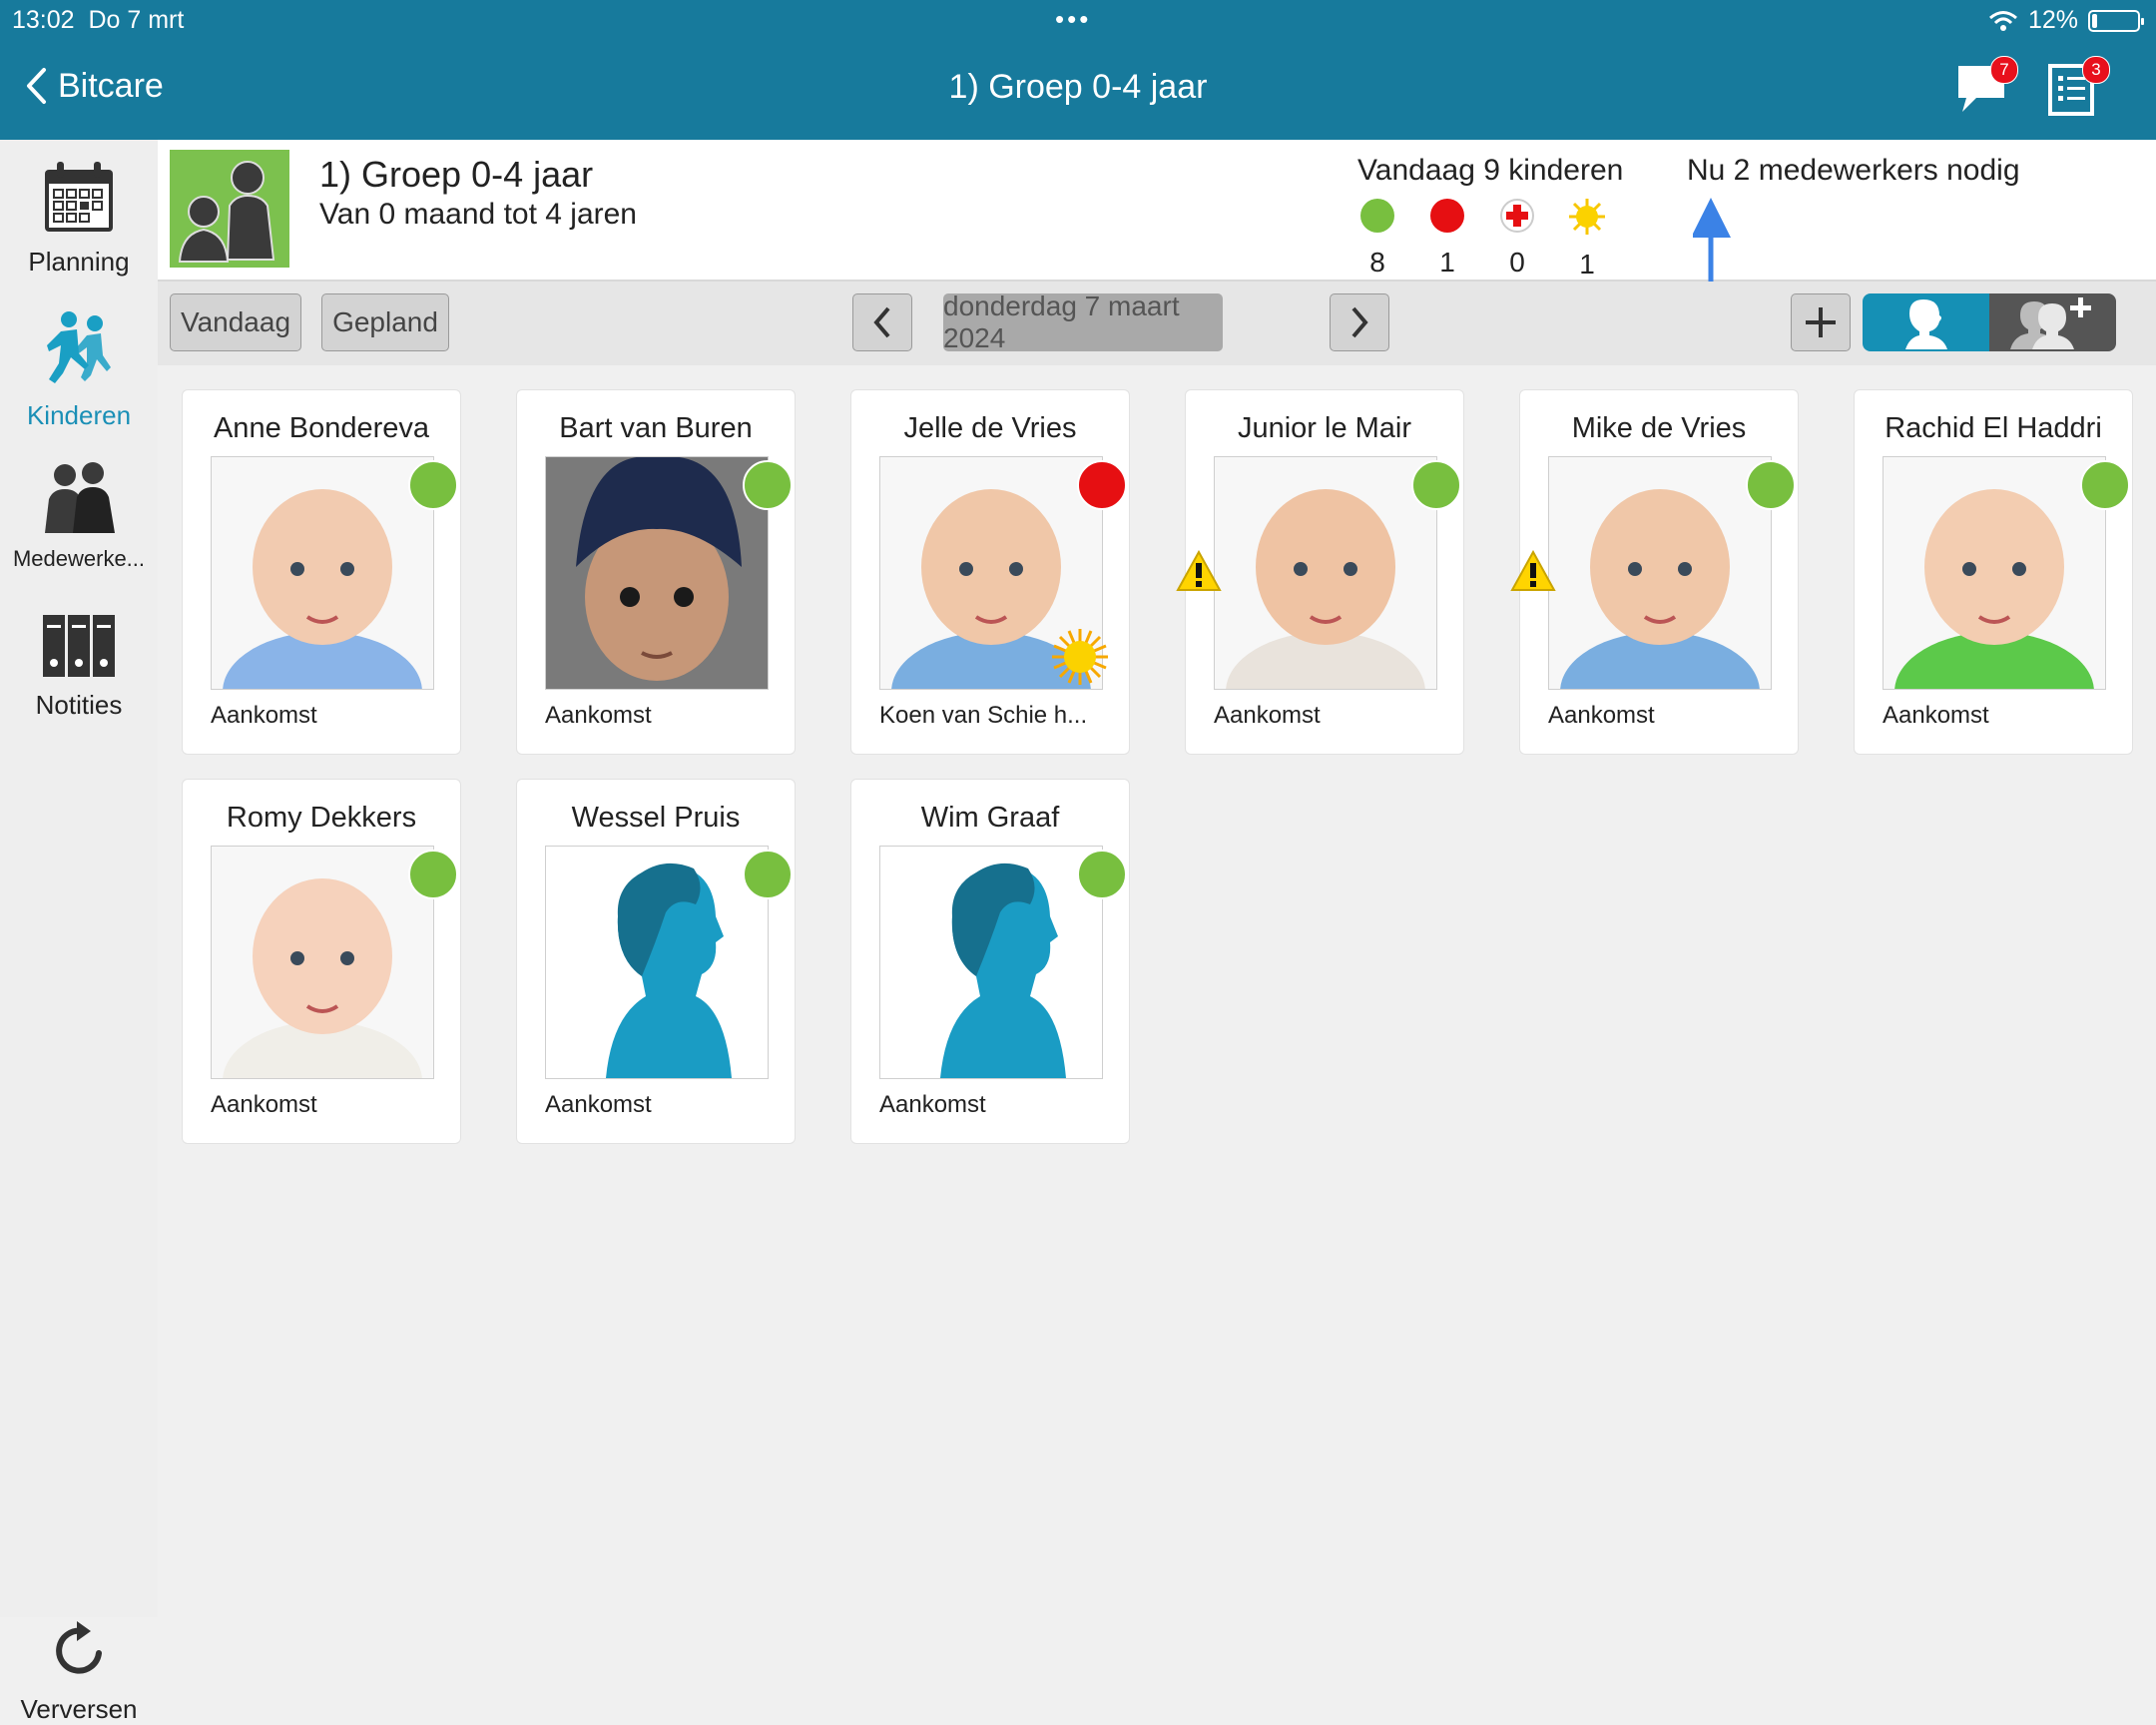 Image resolution: width=2156 pixels, height=1725 pixels. What do you see at coordinates (98, 20) in the screenshot?
I see `status-time: 13:02 Do 7 mrt` at bounding box center [98, 20].